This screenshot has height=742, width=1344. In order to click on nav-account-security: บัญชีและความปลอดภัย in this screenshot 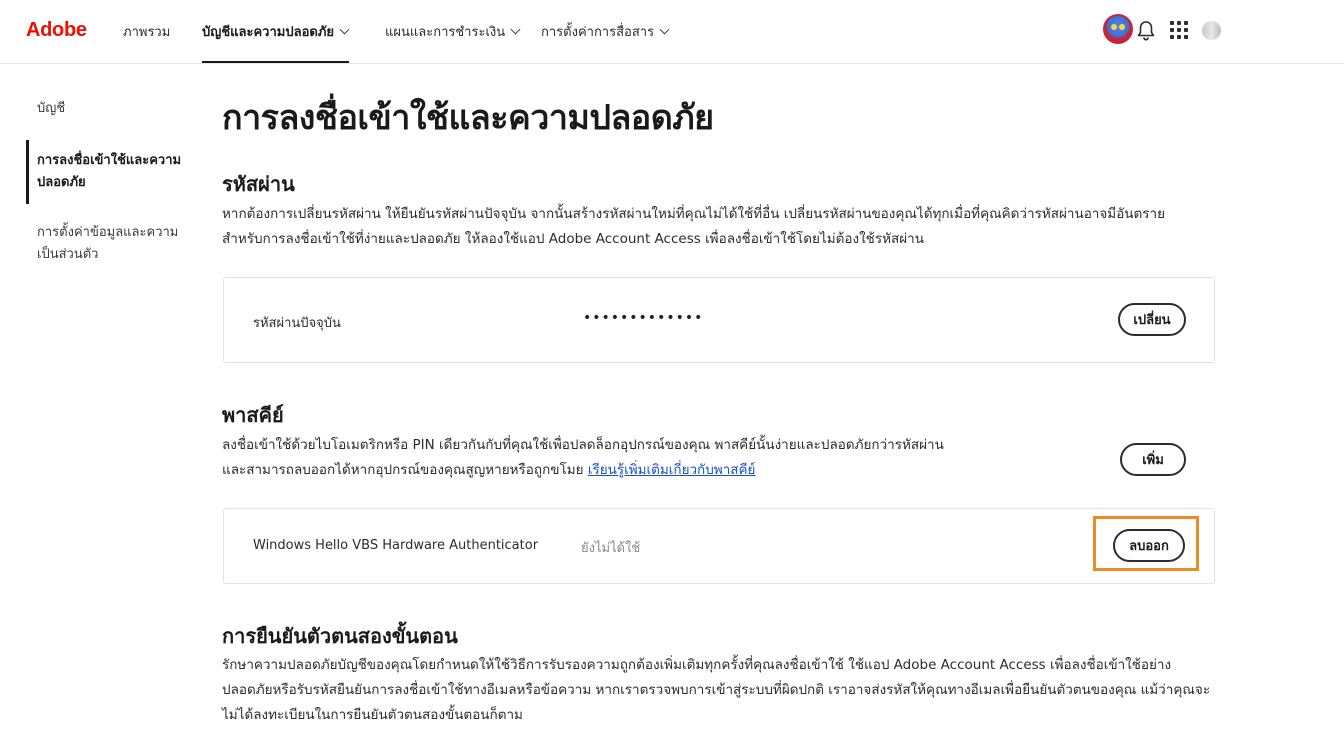, I will do `click(276, 31)`.